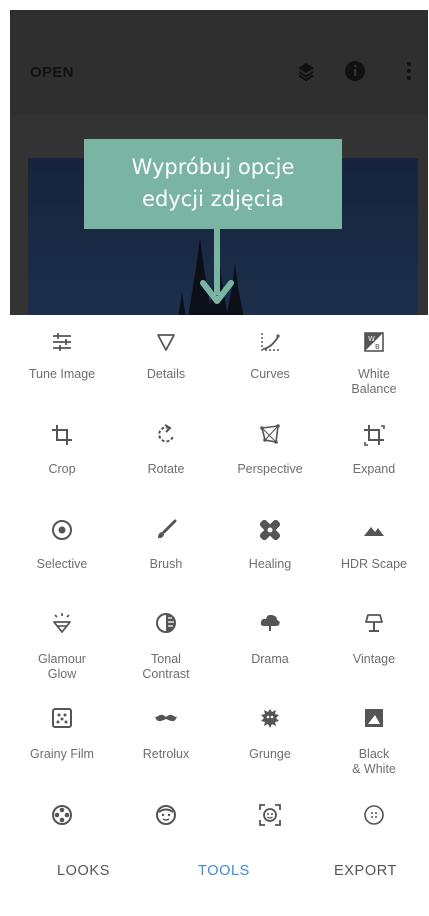  What do you see at coordinates (62, 435) in the screenshot?
I see `crop-icon` at bounding box center [62, 435].